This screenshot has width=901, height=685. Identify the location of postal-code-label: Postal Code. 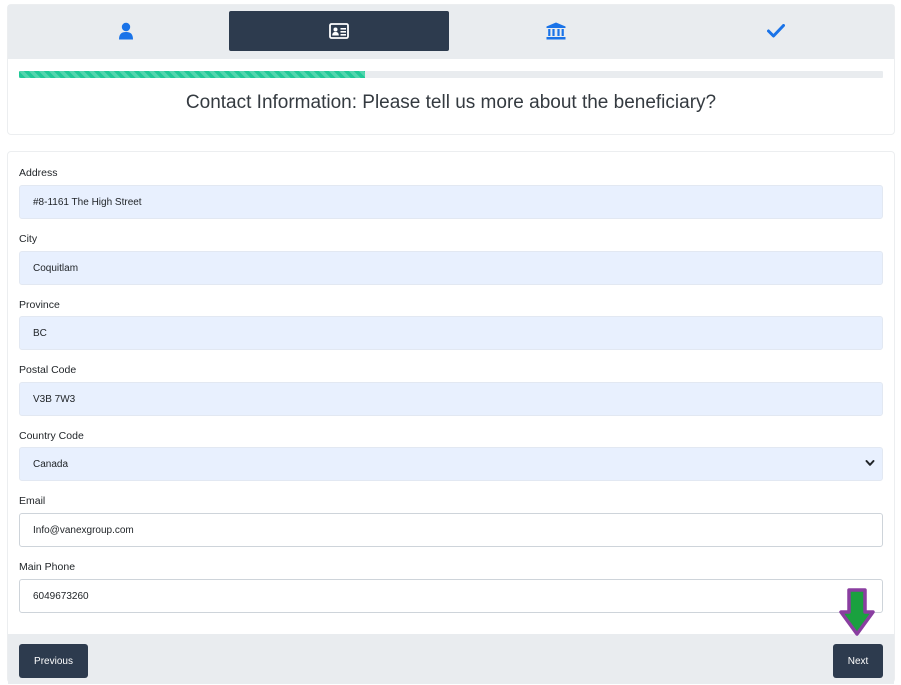
(48, 370).